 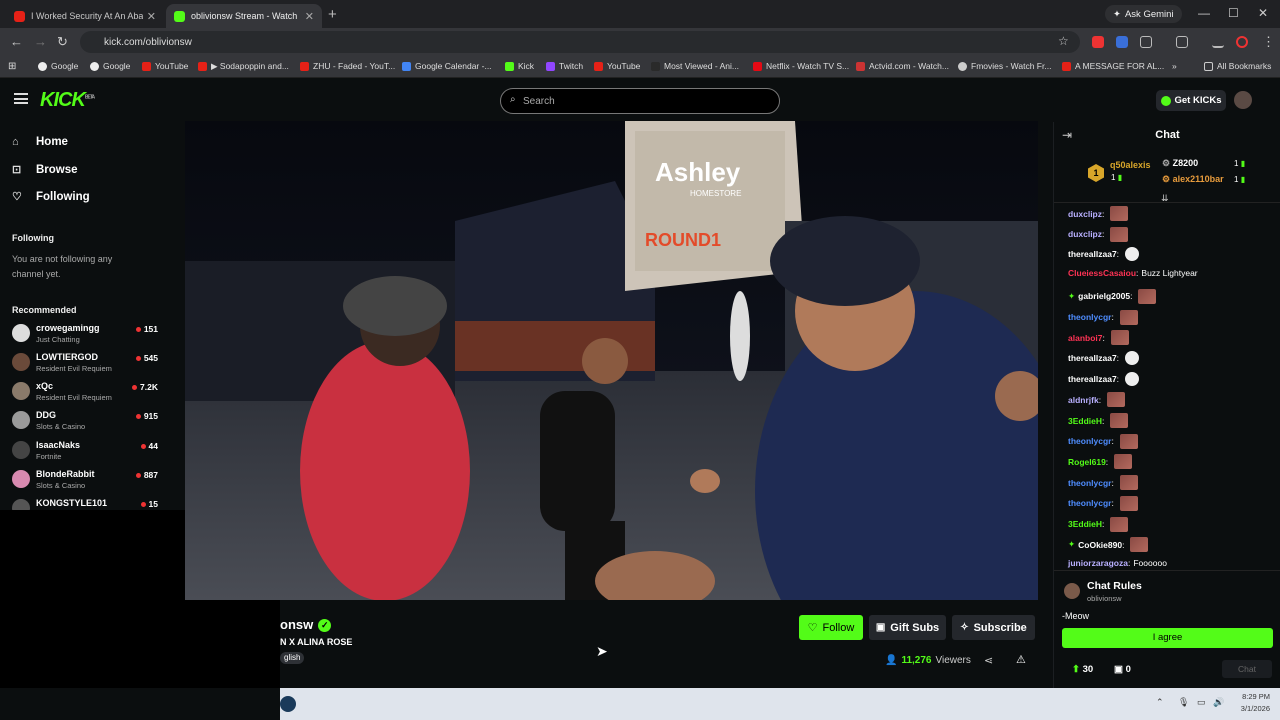 What do you see at coordinates (580, 42) in the screenshot?
I see `url-field: kick.com/oblivionsw` at bounding box center [580, 42].